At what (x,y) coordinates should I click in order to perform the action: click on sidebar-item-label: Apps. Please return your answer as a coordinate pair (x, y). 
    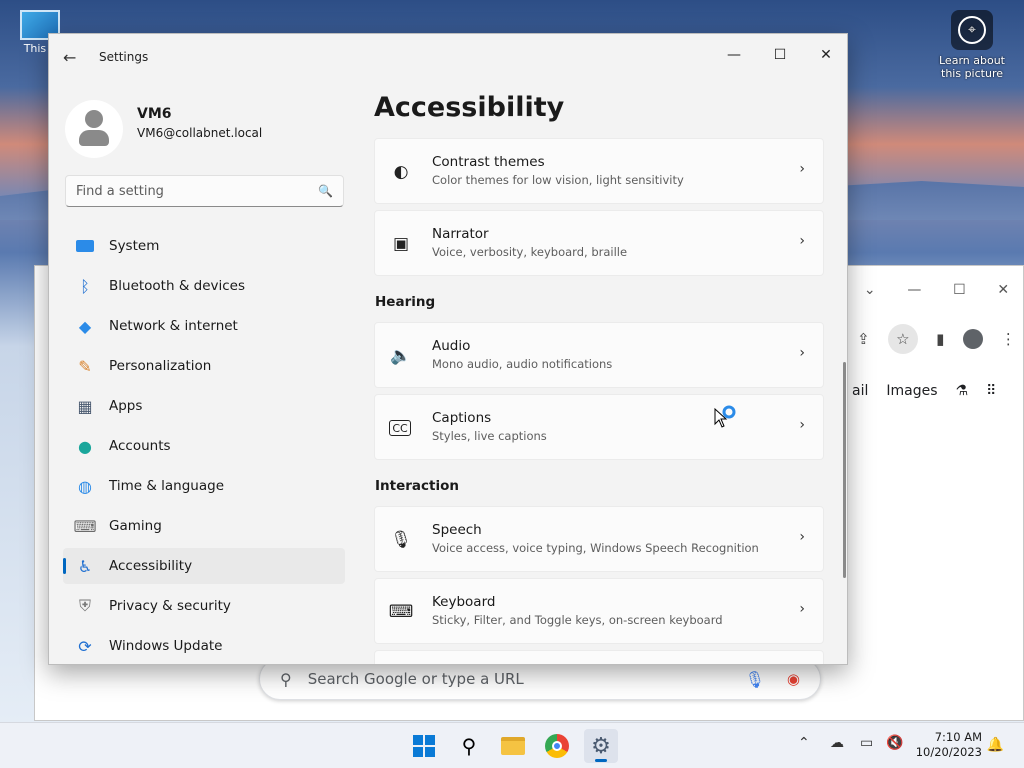
    Looking at the image, I should click on (126, 406).